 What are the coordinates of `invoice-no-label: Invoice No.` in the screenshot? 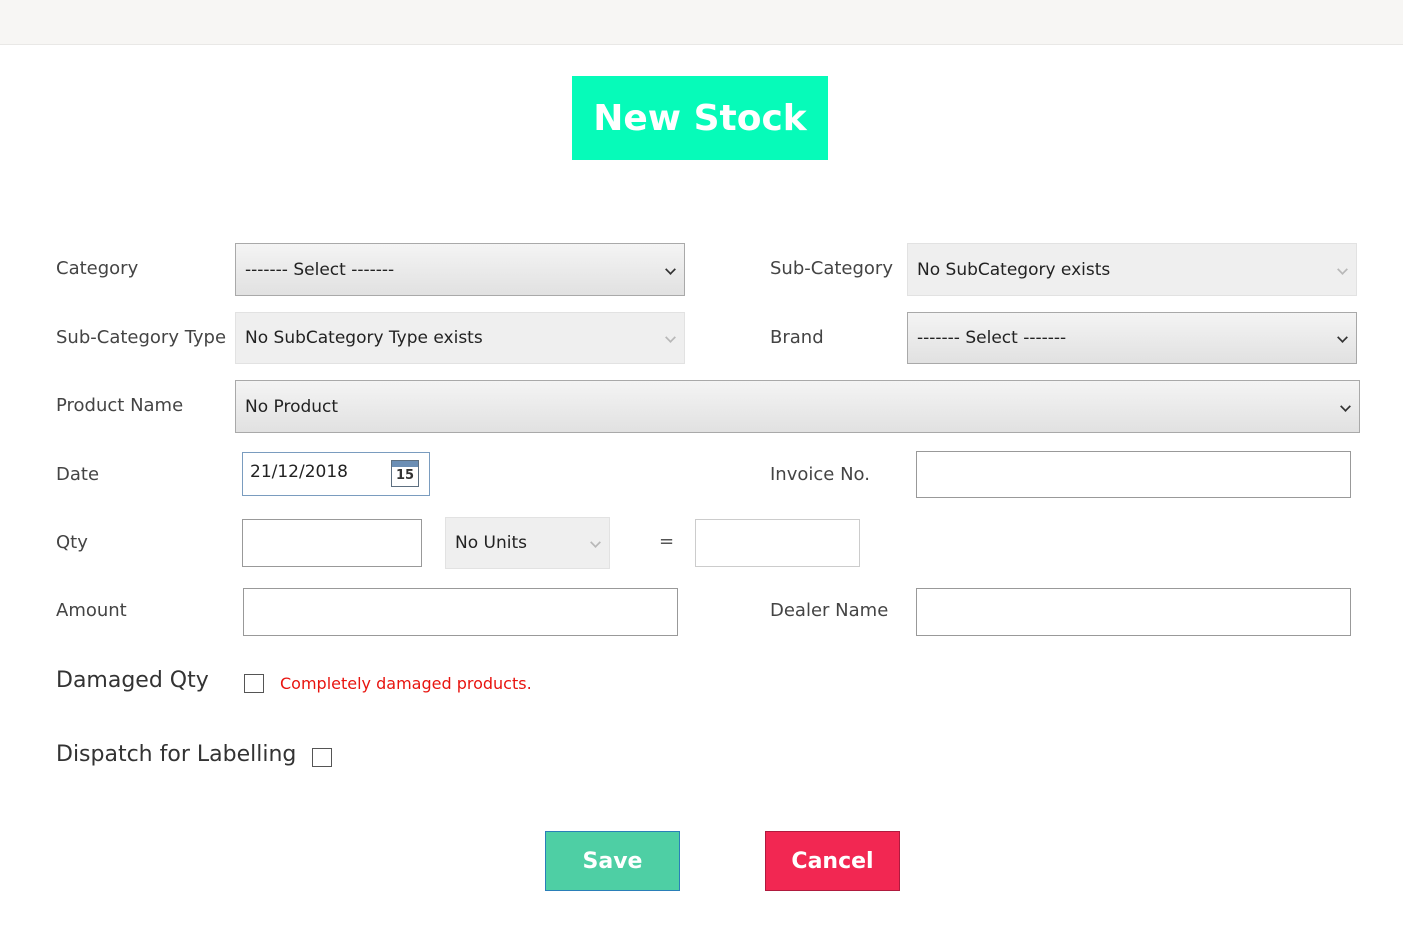 It's located at (820, 474).